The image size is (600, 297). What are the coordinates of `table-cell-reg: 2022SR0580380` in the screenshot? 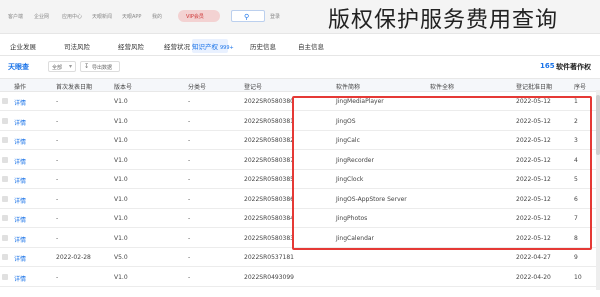 It's located at (269, 101).